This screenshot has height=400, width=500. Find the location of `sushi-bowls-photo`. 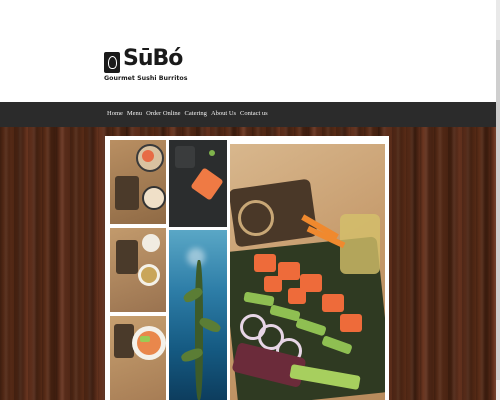

sushi-bowls-photo is located at coordinates (138, 182).